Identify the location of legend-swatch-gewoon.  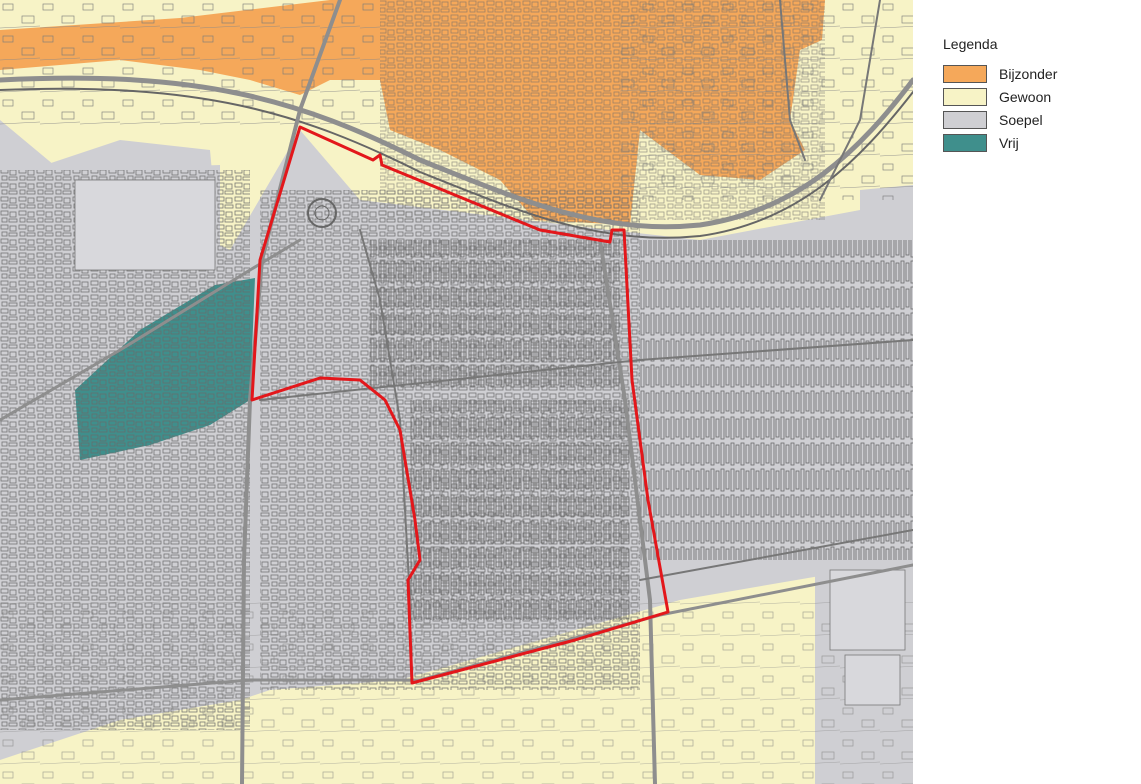
(965, 97).